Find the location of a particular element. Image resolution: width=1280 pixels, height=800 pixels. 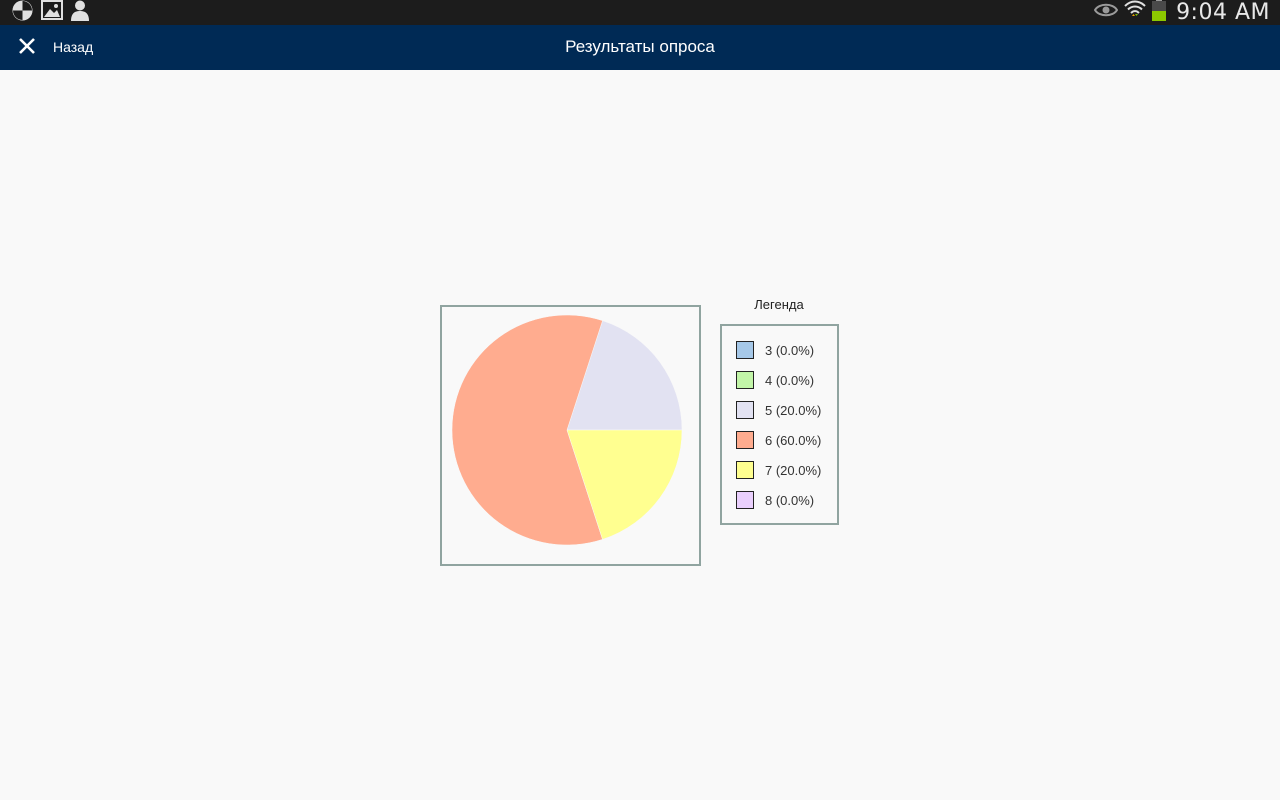

legend-label: 7 (20.0%) is located at coordinates (793, 470).